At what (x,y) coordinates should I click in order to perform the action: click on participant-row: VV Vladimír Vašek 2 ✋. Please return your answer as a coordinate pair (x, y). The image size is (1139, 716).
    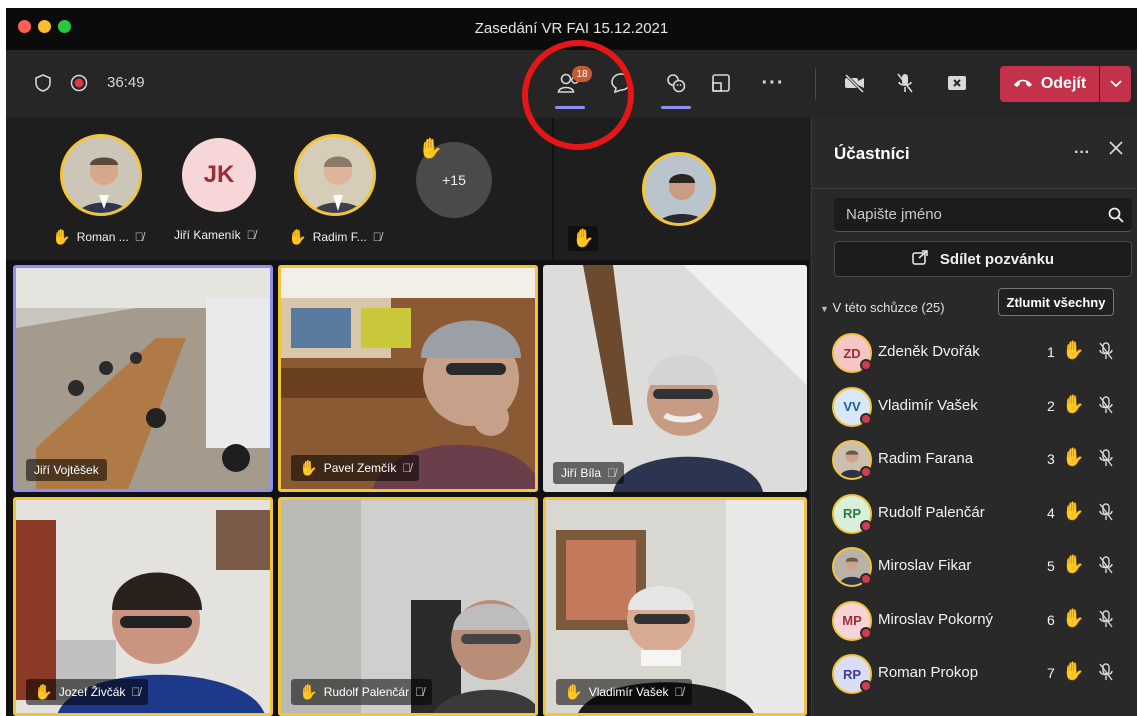
    Looking at the image, I should click on (974, 406).